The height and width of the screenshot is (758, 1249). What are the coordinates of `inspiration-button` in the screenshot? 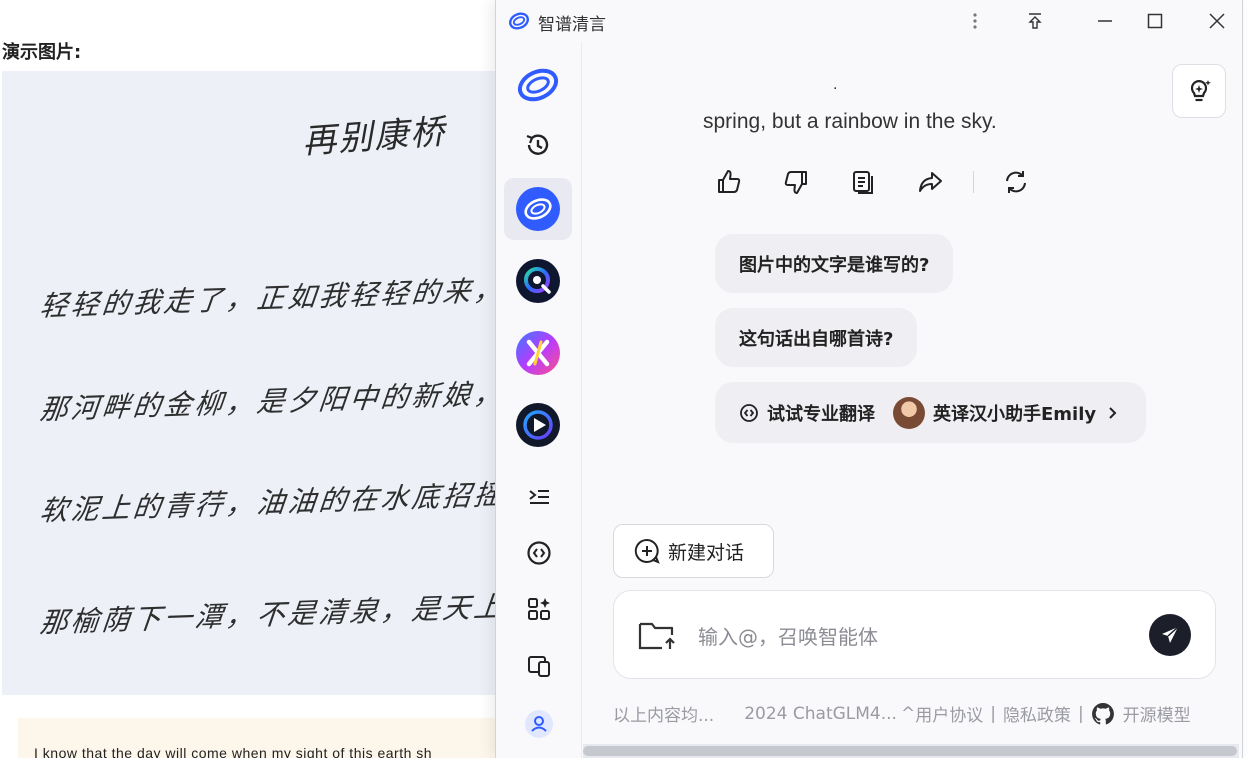 It's located at (1199, 91).